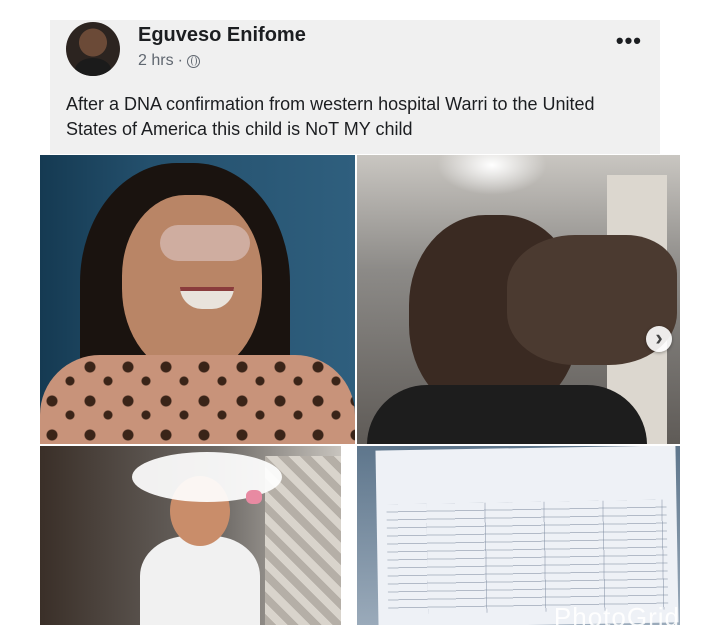 This screenshot has width=711, height=625. I want to click on face-shape, so click(192, 285).